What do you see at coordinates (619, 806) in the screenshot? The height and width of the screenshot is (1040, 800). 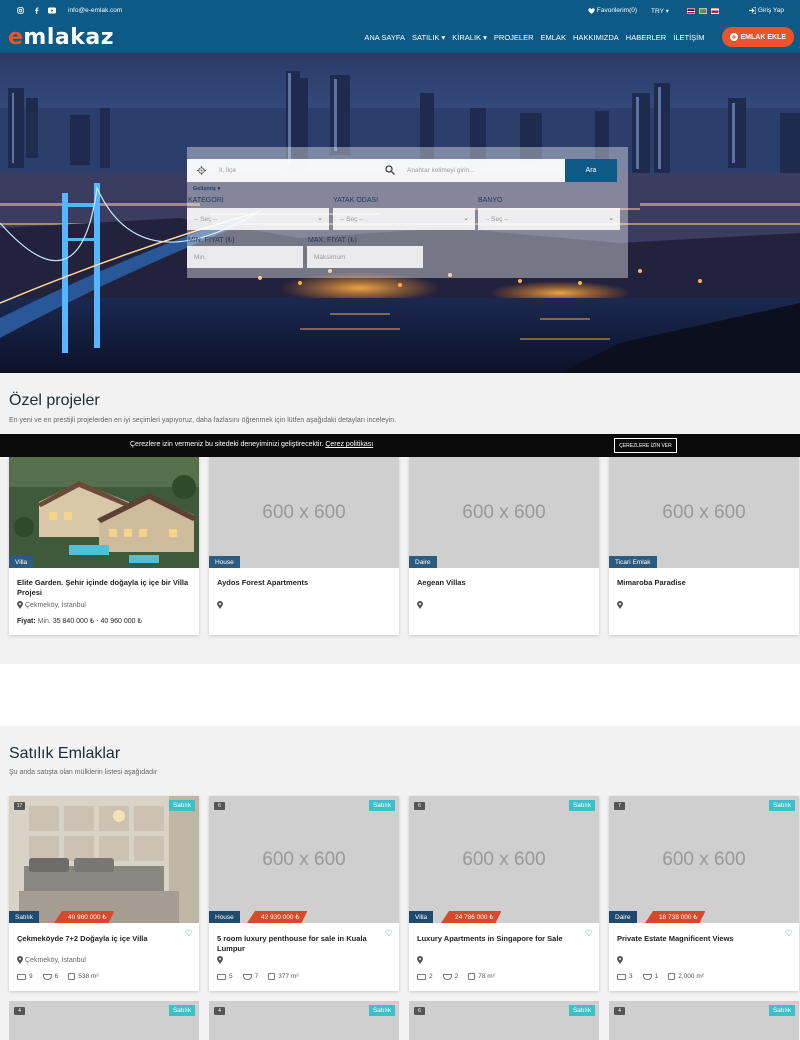 I see `photo-count: 7` at bounding box center [619, 806].